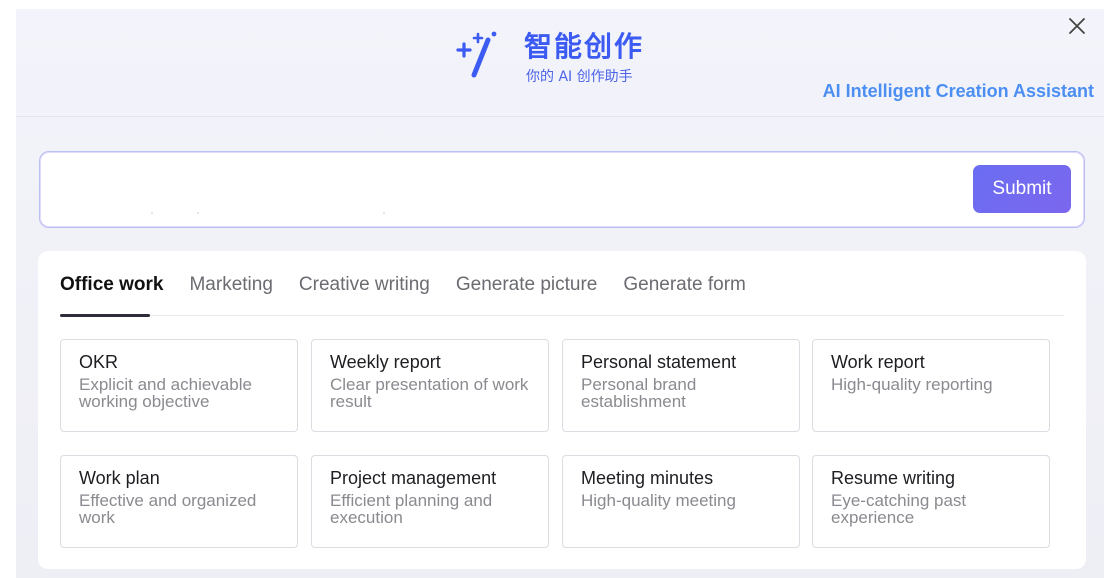 The height and width of the screenshot is (578, 1114). Describe the element at coordinates (647, 478) in the screenshot. I see `card-title: Meeting minutes` at that location.